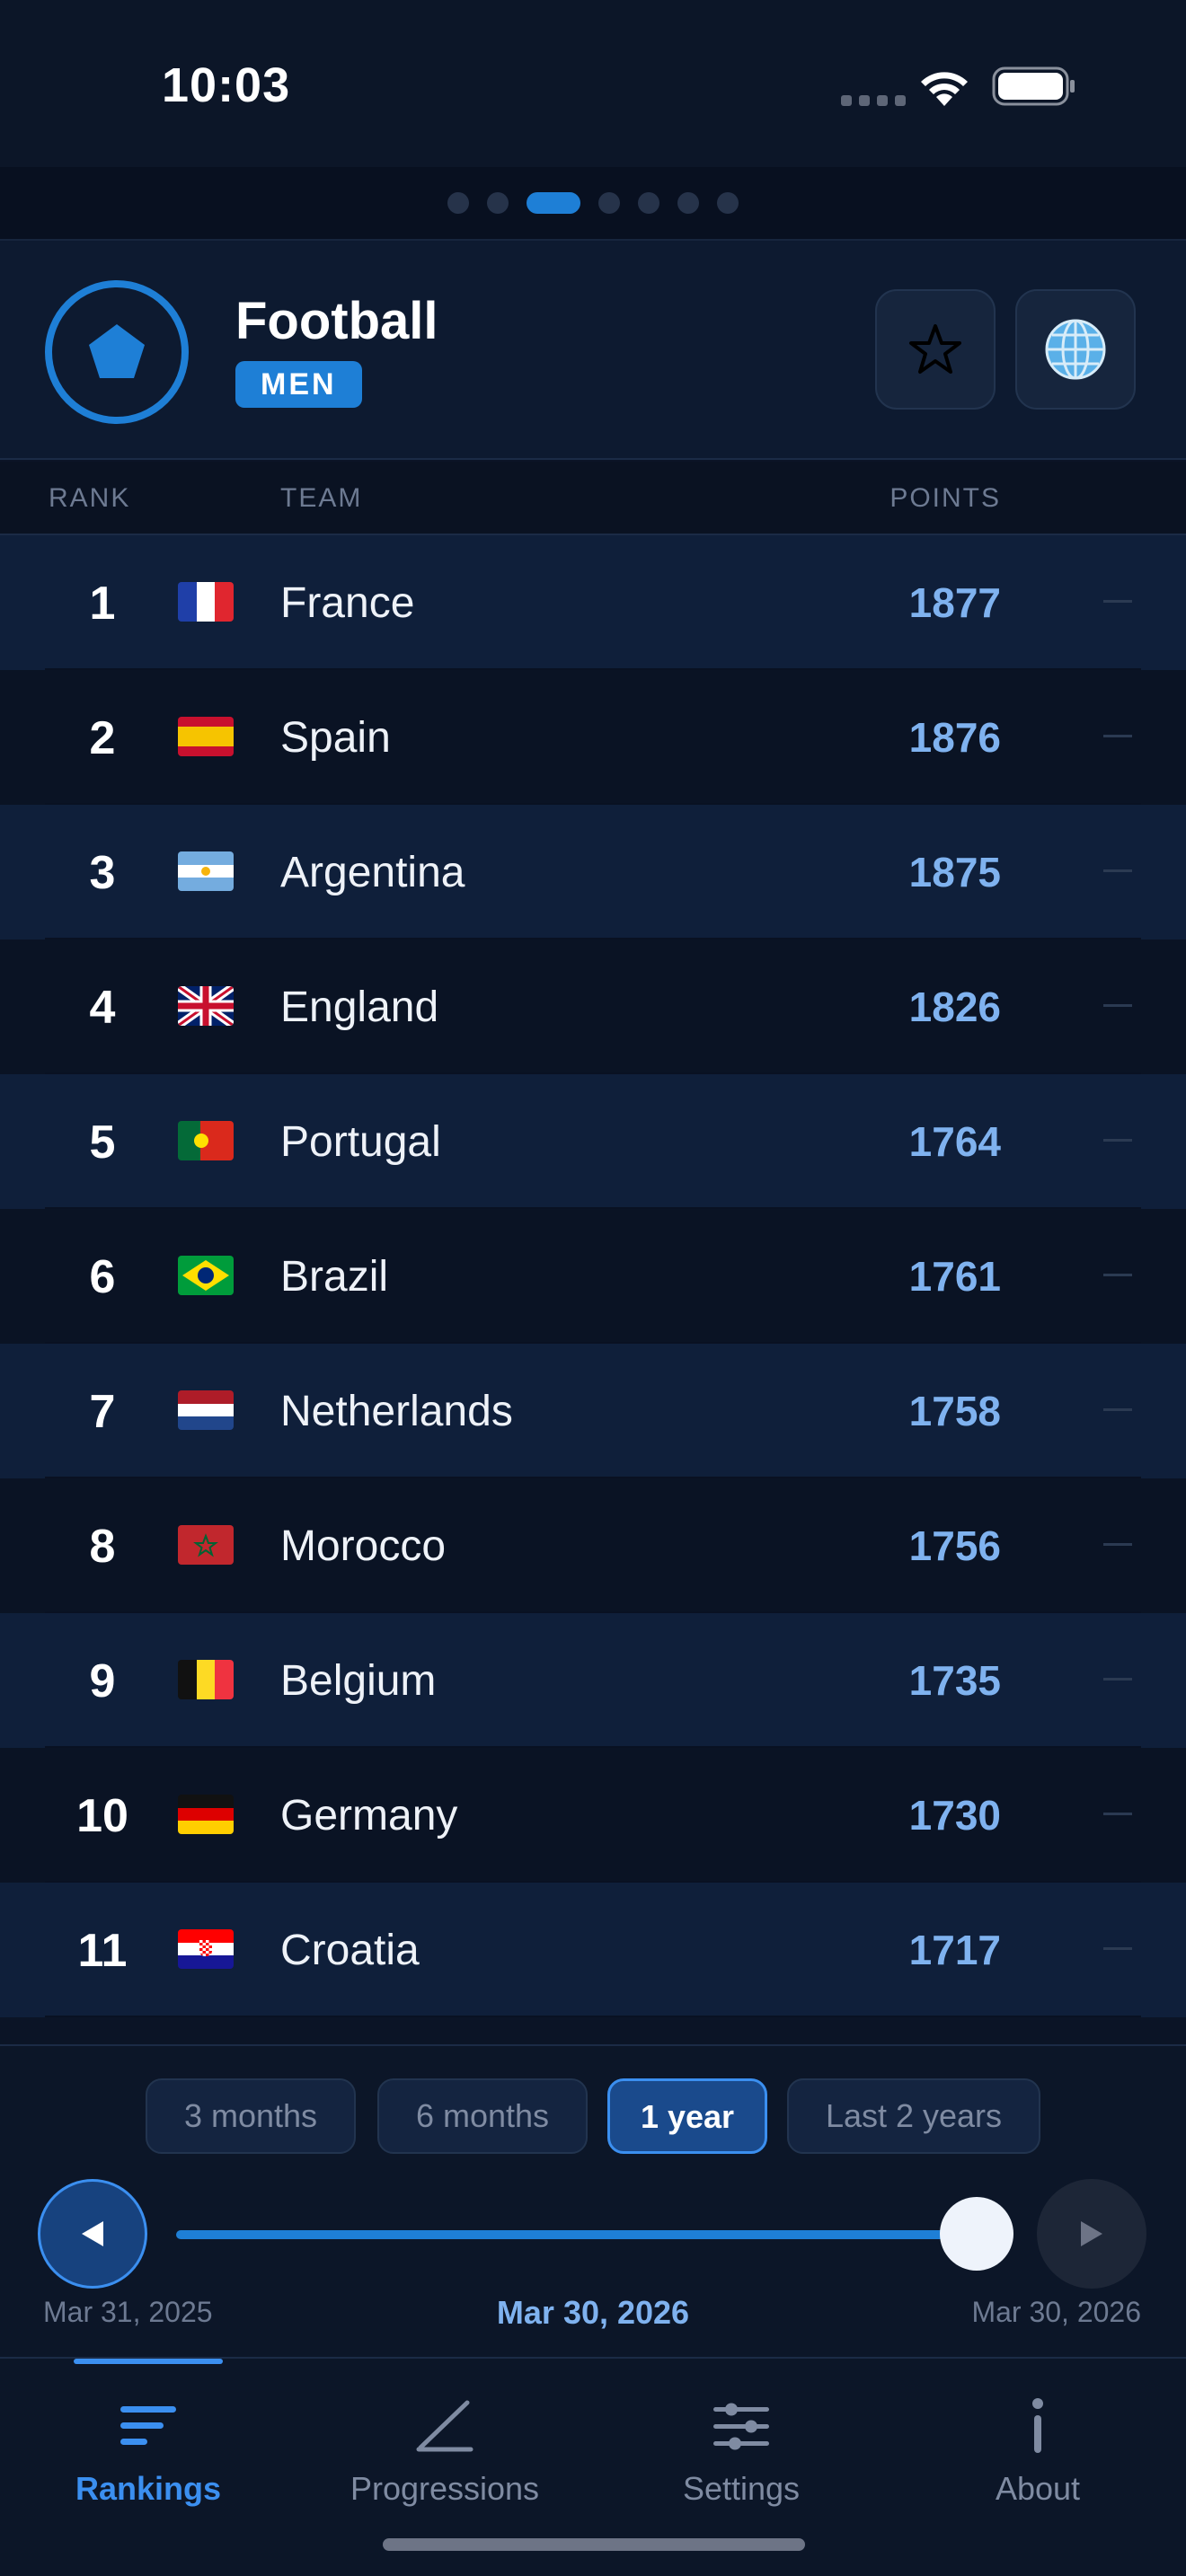  I want to click on team-name: Argentina, so click(372, 872).